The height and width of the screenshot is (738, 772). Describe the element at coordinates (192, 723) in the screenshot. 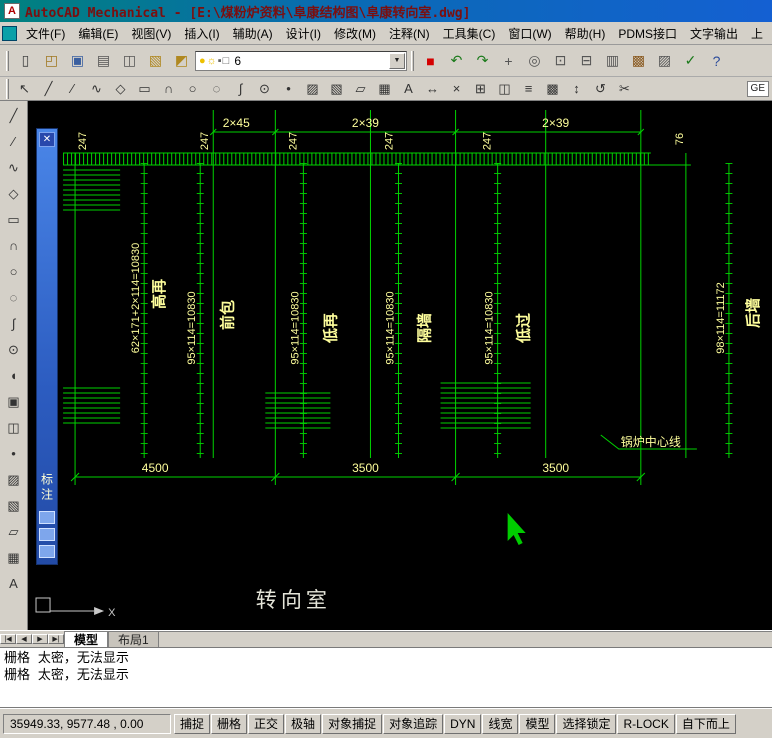

I see `snap-toggle: 捕捉` at that location.